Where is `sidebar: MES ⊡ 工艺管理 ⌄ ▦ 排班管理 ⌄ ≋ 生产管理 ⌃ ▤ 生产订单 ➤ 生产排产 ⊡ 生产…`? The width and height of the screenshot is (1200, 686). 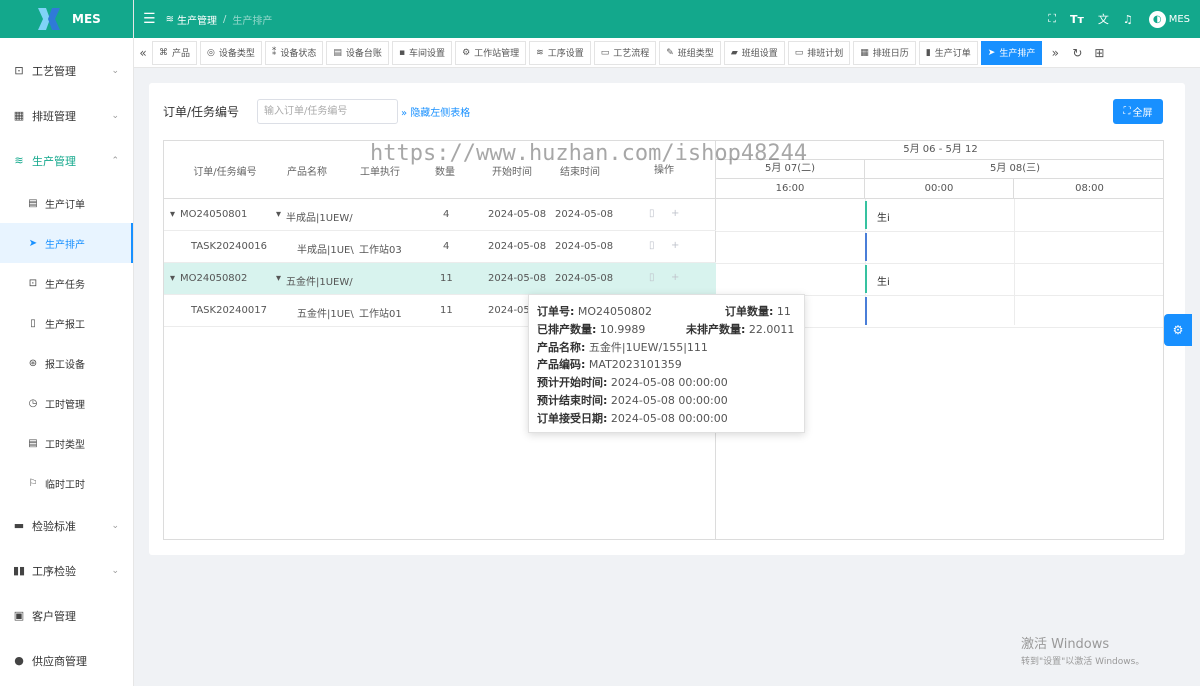 sidebar: MES ⊡ 工艺管理 ⌄ ▦ 排班管理 ⌄ ≋ 生产管理 ⌃ ▤ 生产订单 ➤ 生产排产 ⊡ 生产… is located at coordinates (67, 343).